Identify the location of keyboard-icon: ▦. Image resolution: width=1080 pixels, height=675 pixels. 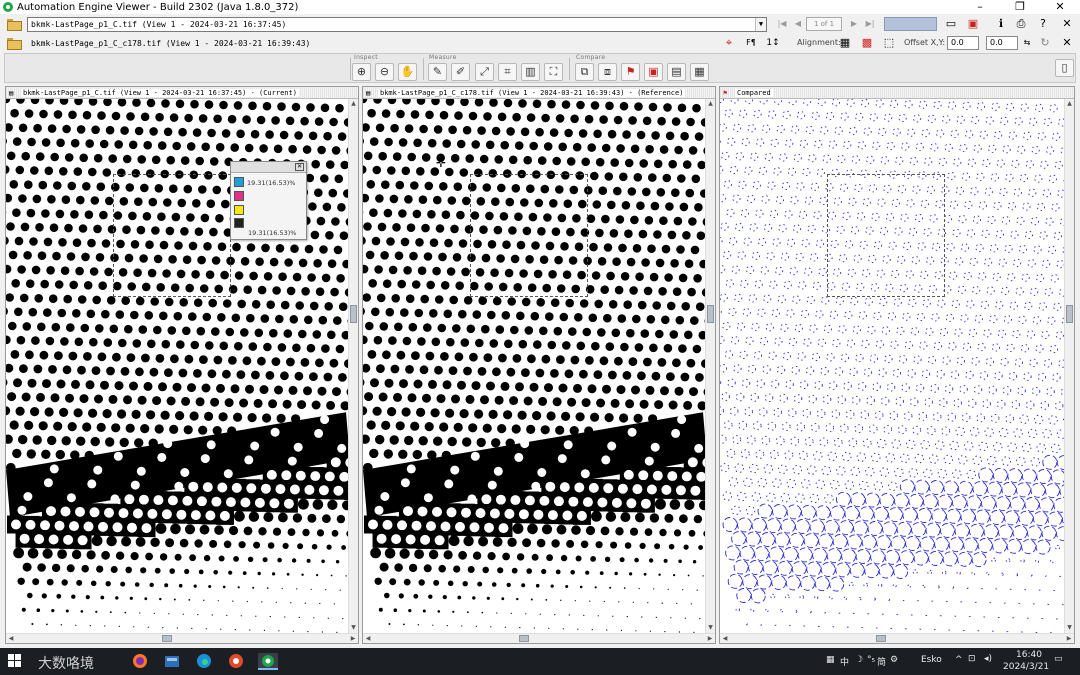
(830, 660).